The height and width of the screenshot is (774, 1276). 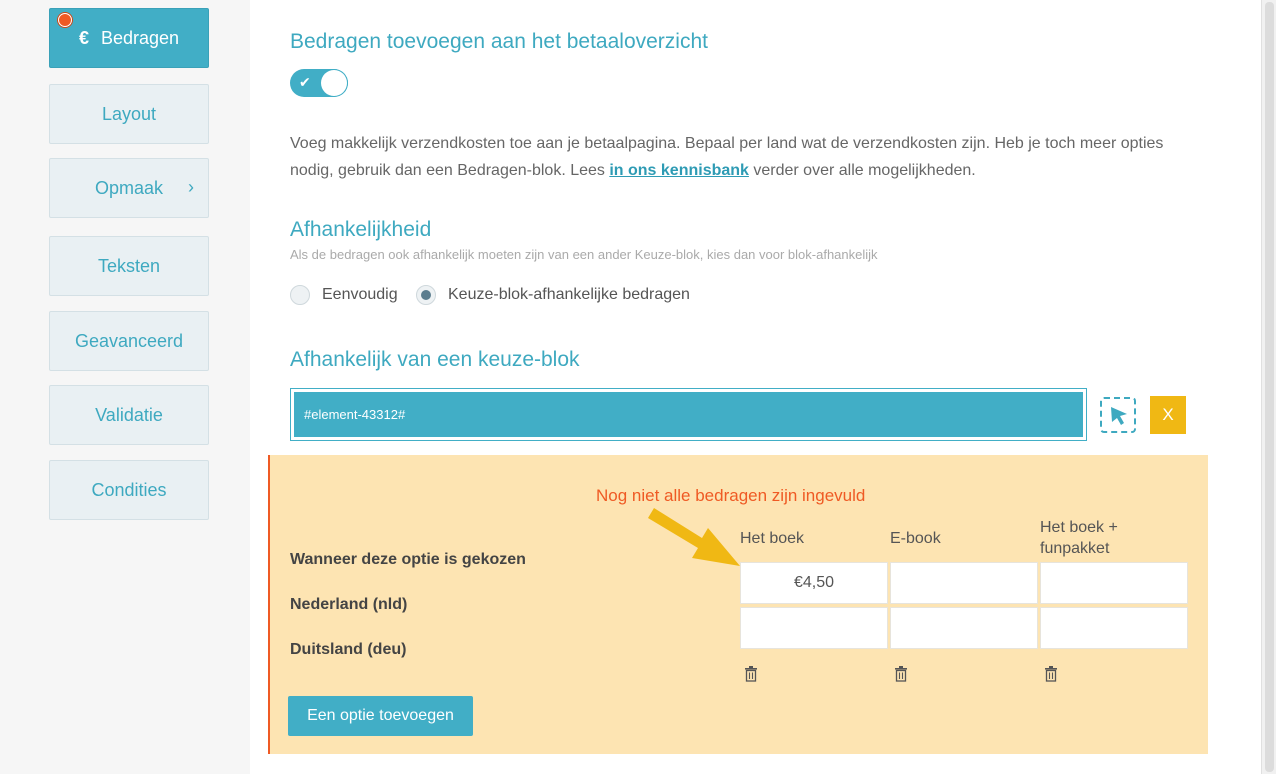 I want to click on row-label: Nederland (nld), so click(x=349, y=604).